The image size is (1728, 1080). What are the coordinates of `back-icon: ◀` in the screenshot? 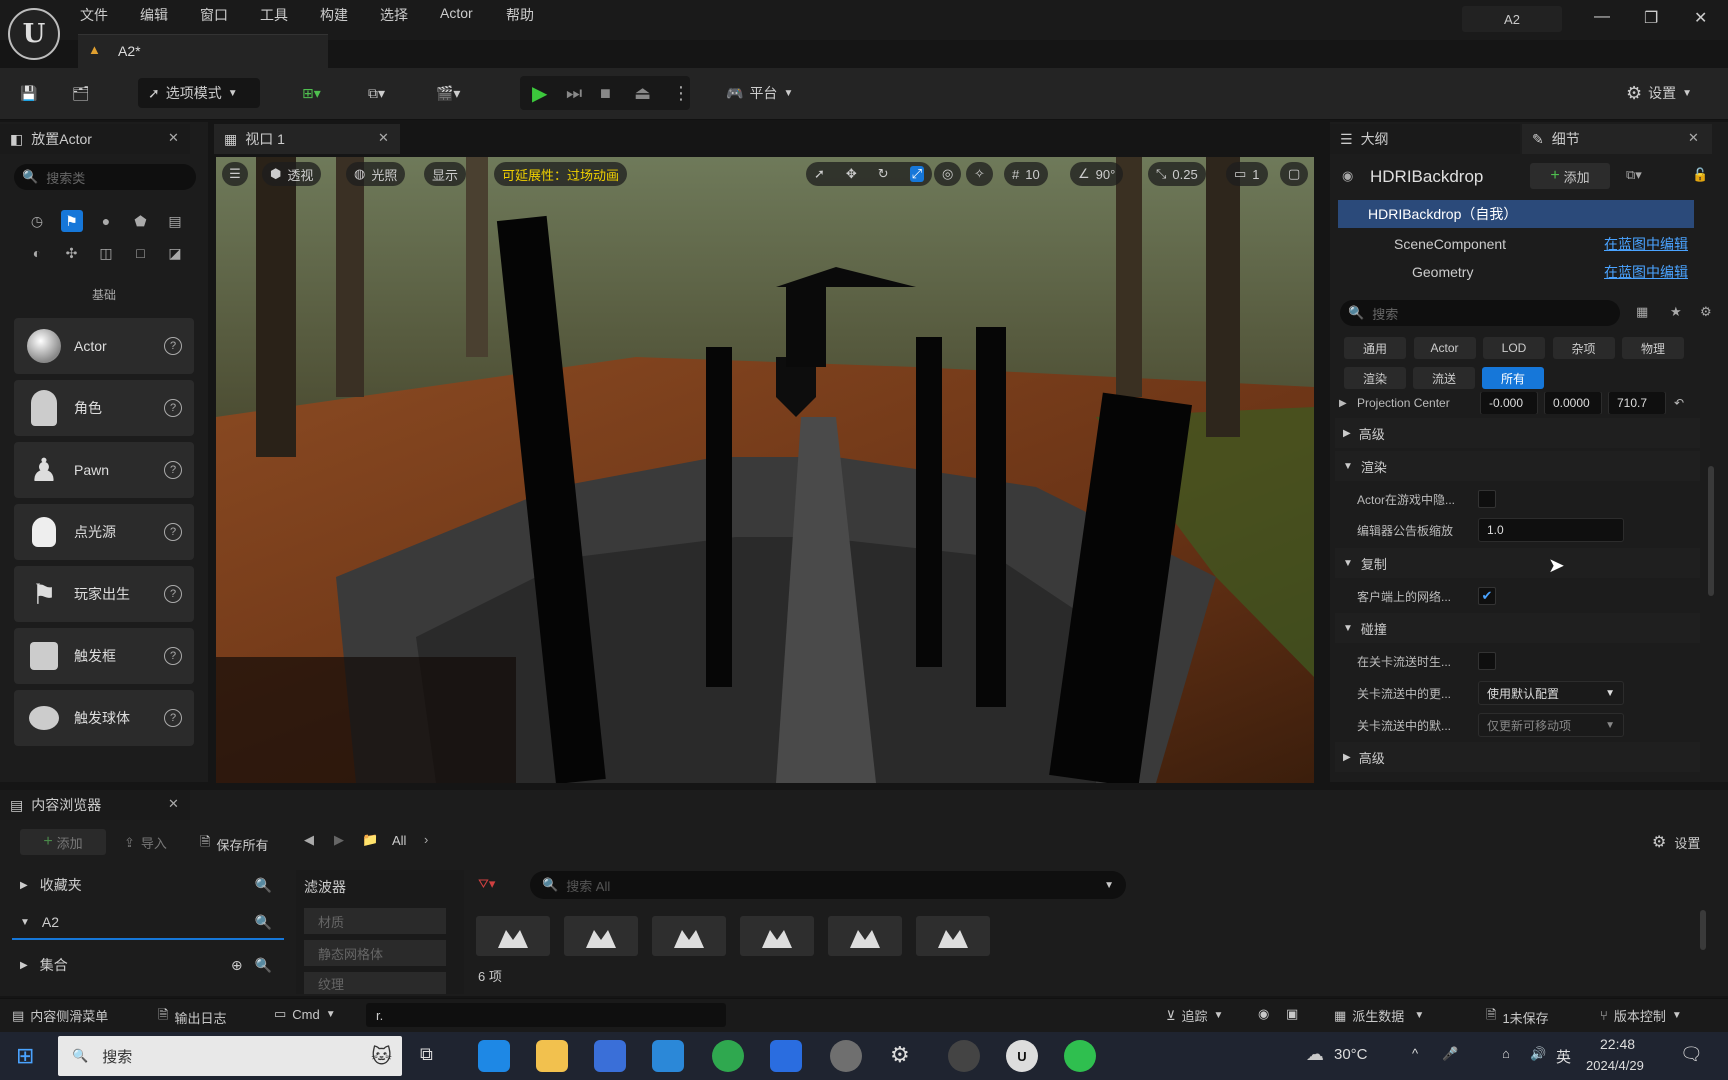 It's located at (309, 840).